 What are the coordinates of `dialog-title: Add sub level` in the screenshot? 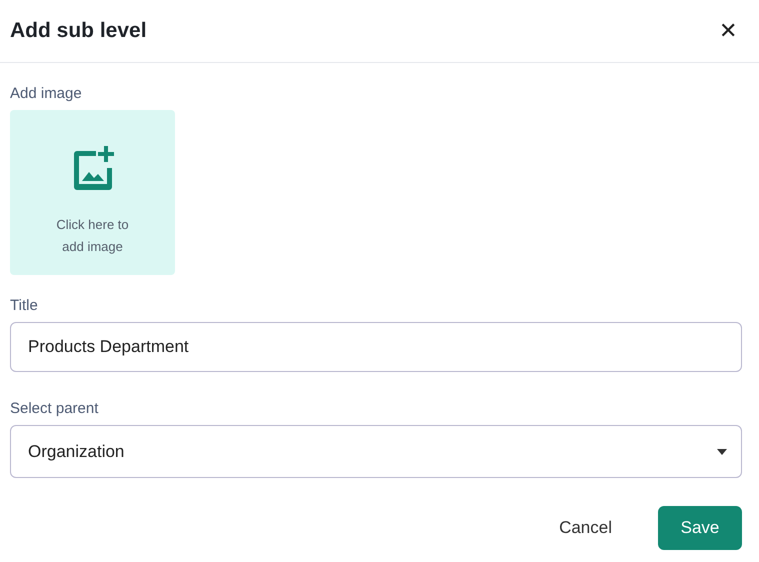 It's located at (78, 31).